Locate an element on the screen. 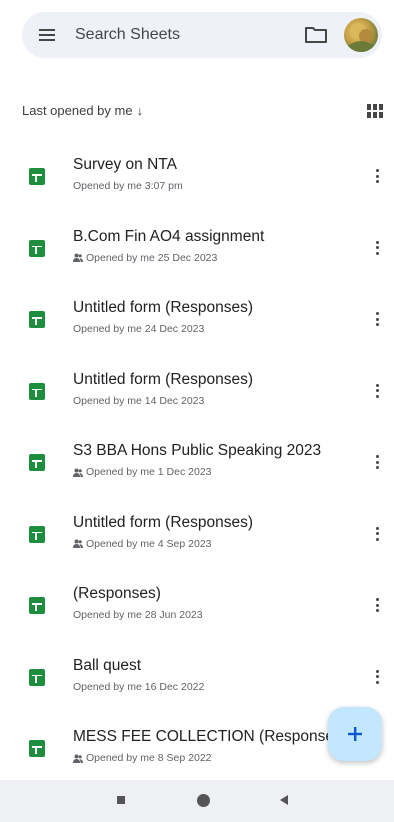 This screenshot has width=394, height=822. file-subtitle: Opened by me 28 Jun 2023 is located at coordinates (138, 615).